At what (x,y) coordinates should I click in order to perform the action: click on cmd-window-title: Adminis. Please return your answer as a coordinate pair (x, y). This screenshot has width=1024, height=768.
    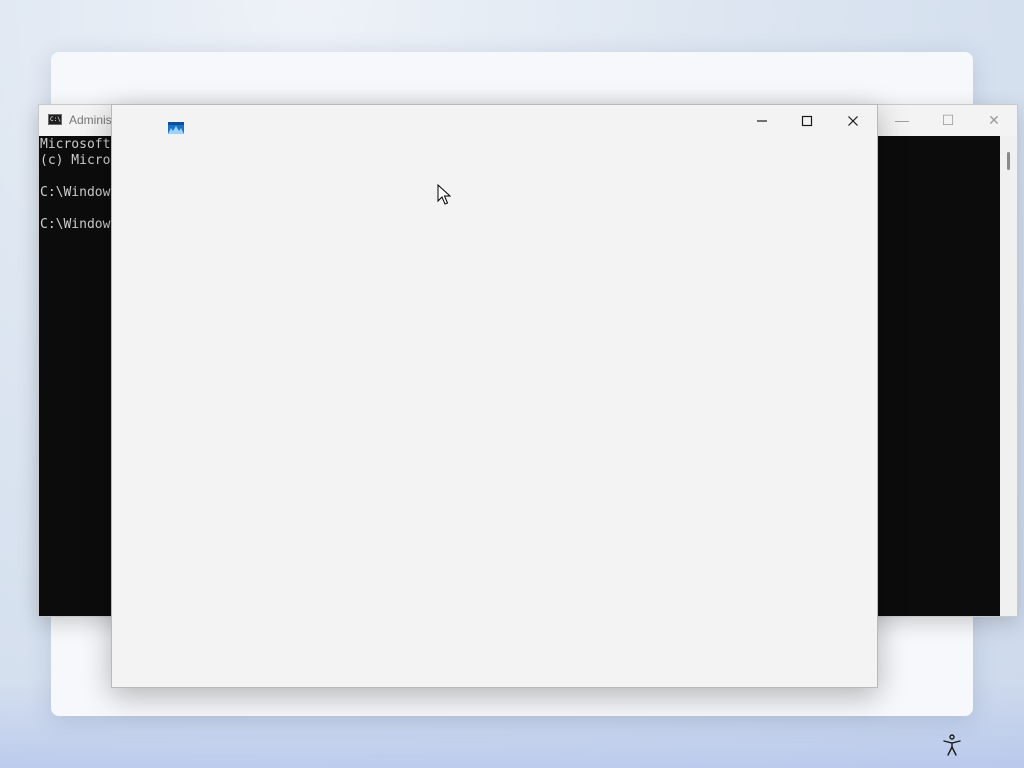
    Looking at the image, I should click on (90, 120).